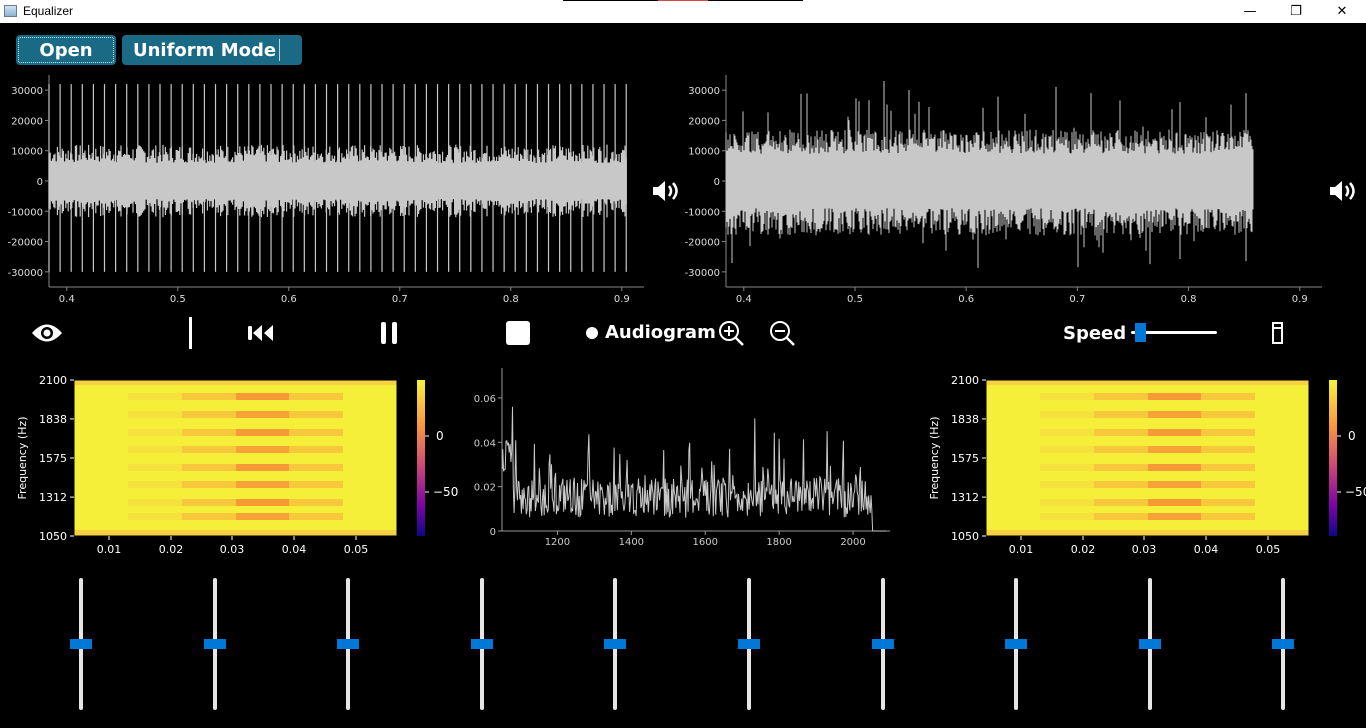 This screenshot has width=1366, height=728. I want to click on mode-select: Uniform Mode, so click(212, 50).